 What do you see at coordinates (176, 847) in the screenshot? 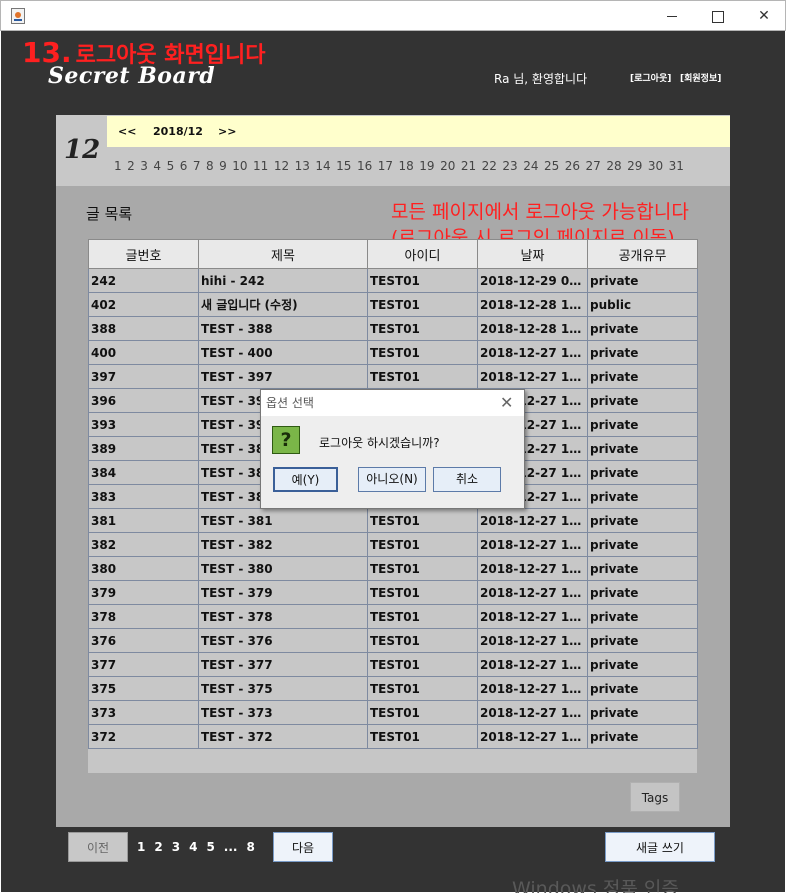
I see `page-number-link: 3` at bounding box center [176, 847].